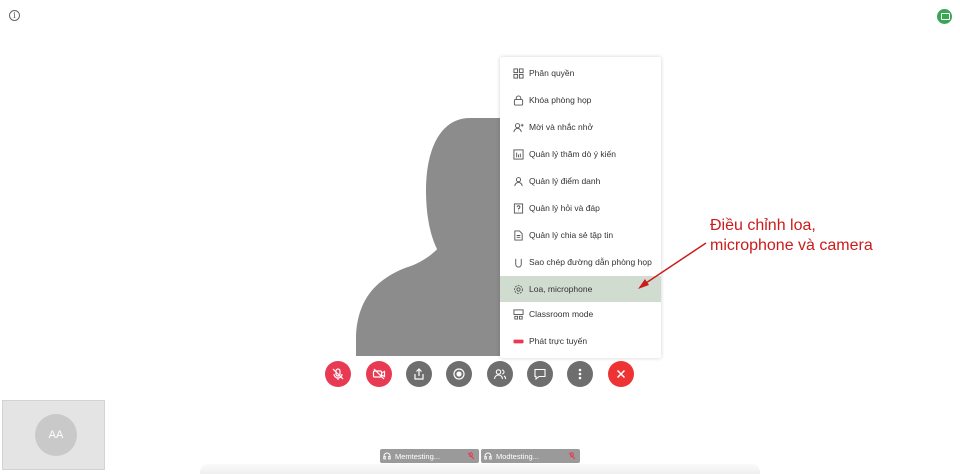  I want to click on info-icon: i, so click(14, 15).